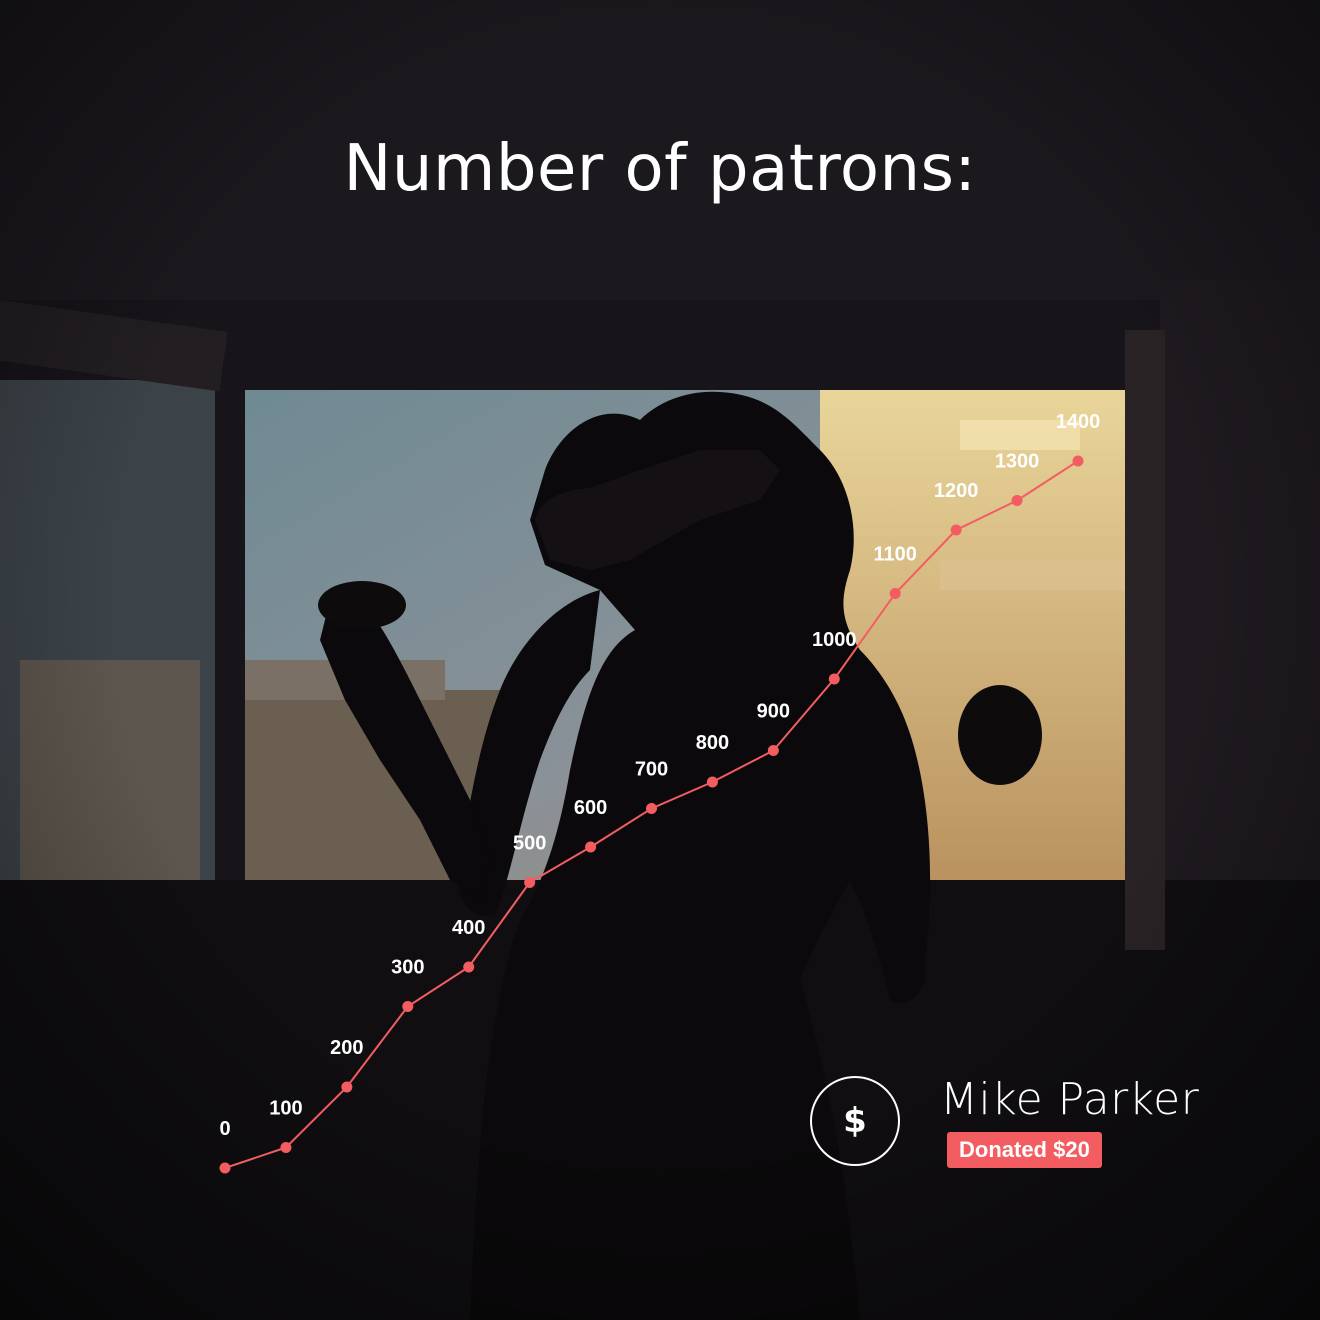 The image size is (1320, 1320). I want to click on data-label: 800, so click(712, 743).